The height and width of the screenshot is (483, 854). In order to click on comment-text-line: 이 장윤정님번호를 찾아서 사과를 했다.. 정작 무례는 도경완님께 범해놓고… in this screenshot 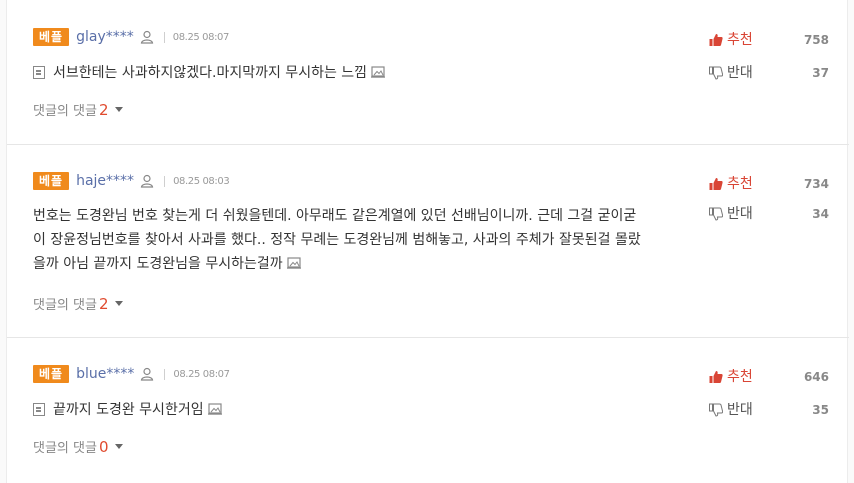, I will do `click(337, 240)`.